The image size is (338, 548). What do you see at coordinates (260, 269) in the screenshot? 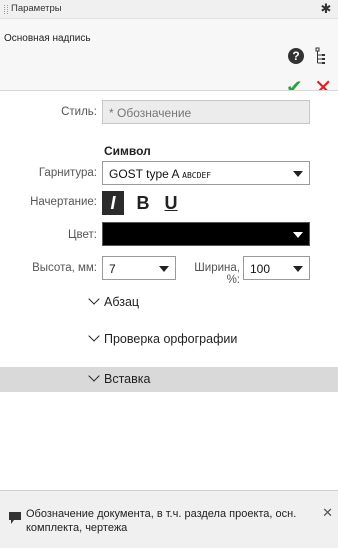
I see `width-value: 100` at bounding box center [260, 269].